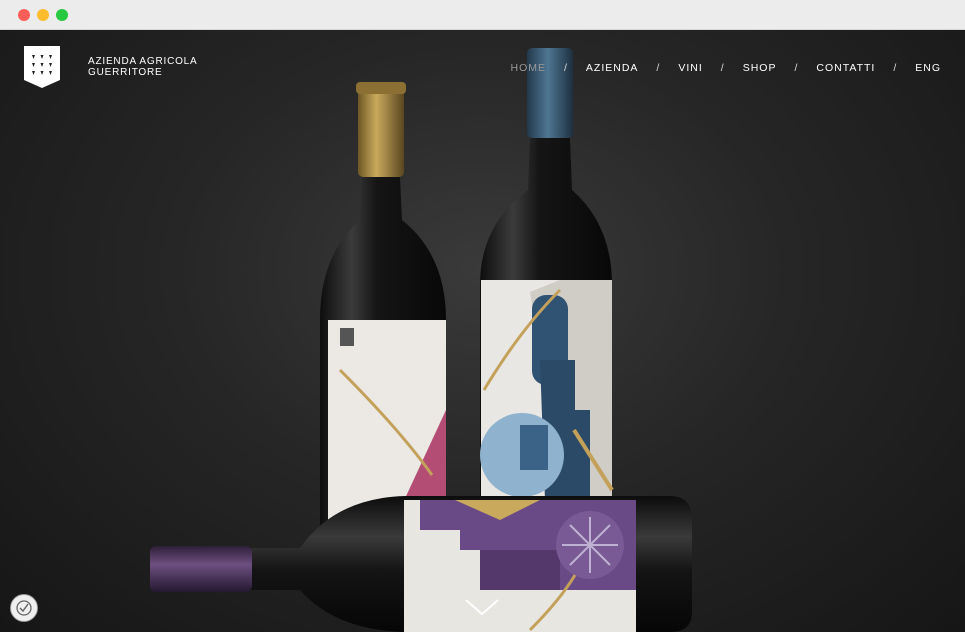  I want to click on right-wine-bottle, so click(547, 294).